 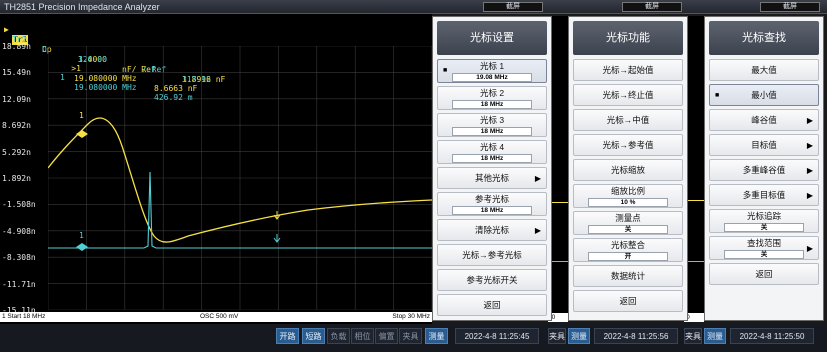 What do you see at coordinates (492, 178) in the screenshot?
I see `panel_marker_setup-item-4: 其他光标 ▶` at bounding box center [492, 178].